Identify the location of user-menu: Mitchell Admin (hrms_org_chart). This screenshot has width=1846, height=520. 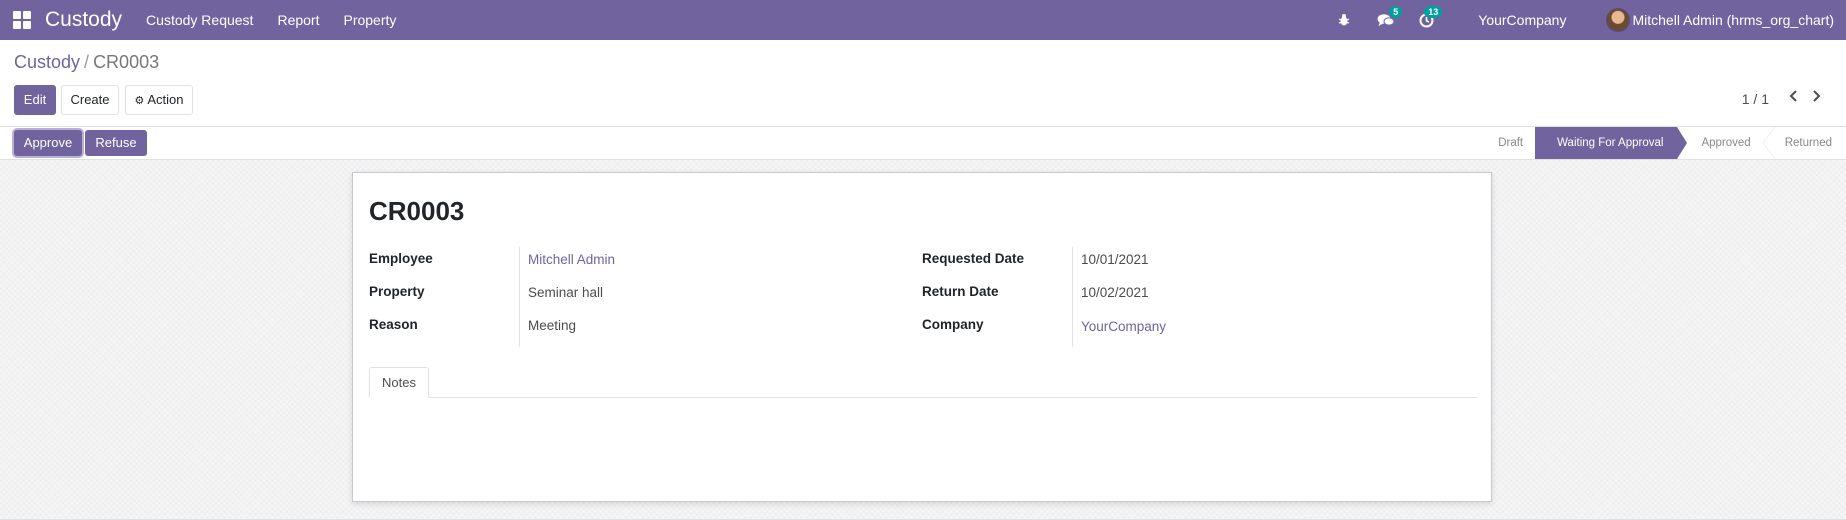
(1726, 20).